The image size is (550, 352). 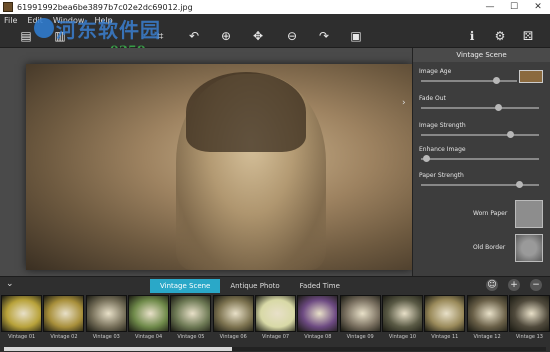 I want to click on photo-subject-hair, so click(x=246, y=112).